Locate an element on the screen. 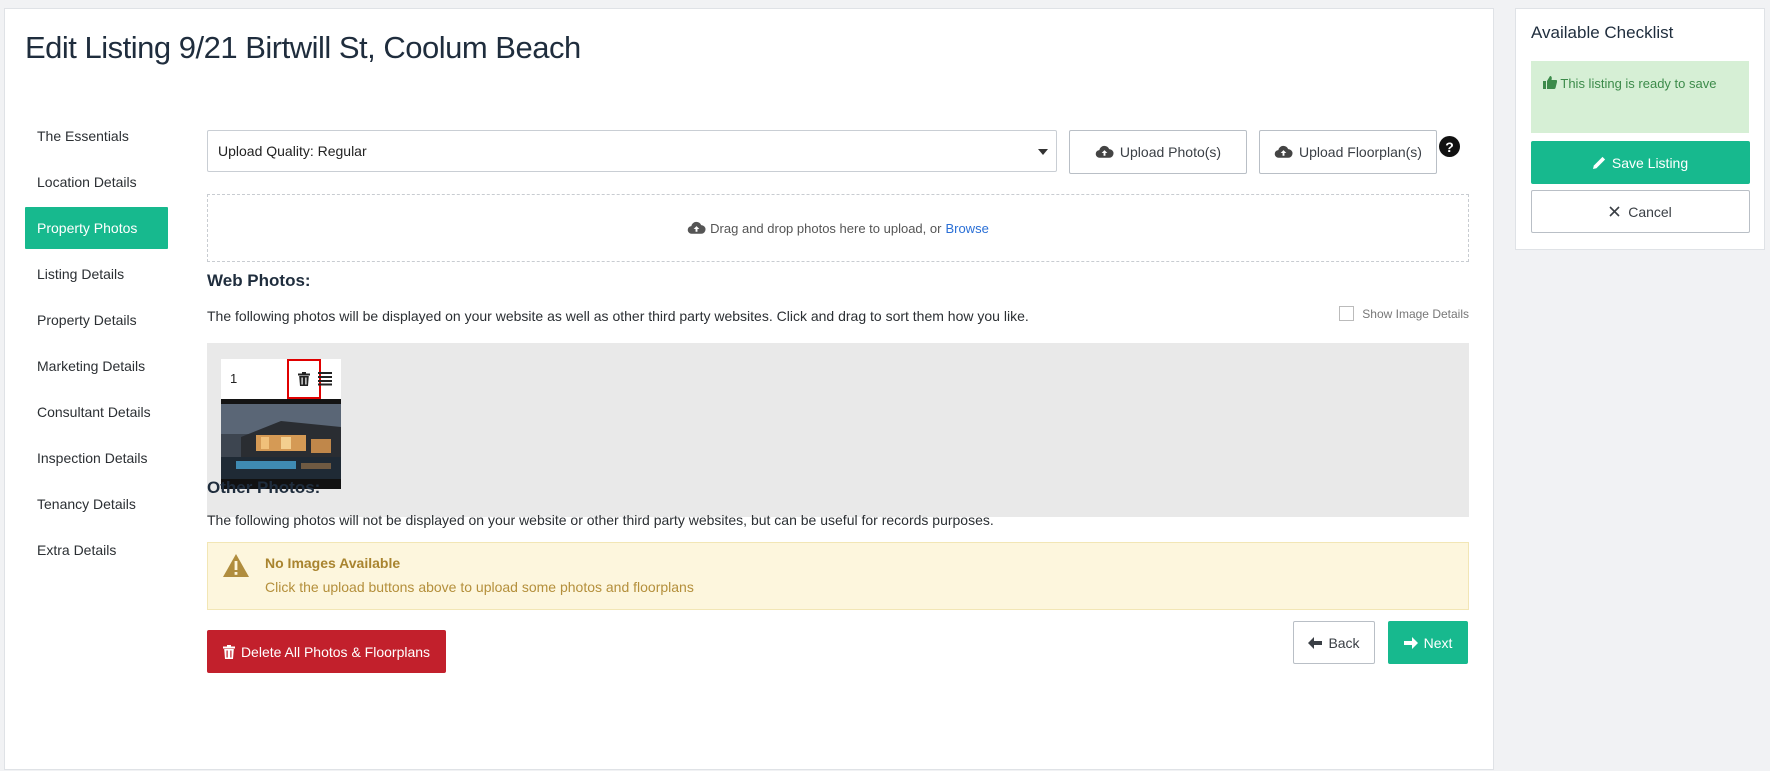 This screenshot has width=1770, height=771. warning-icon is located at coordinates (236, 565).